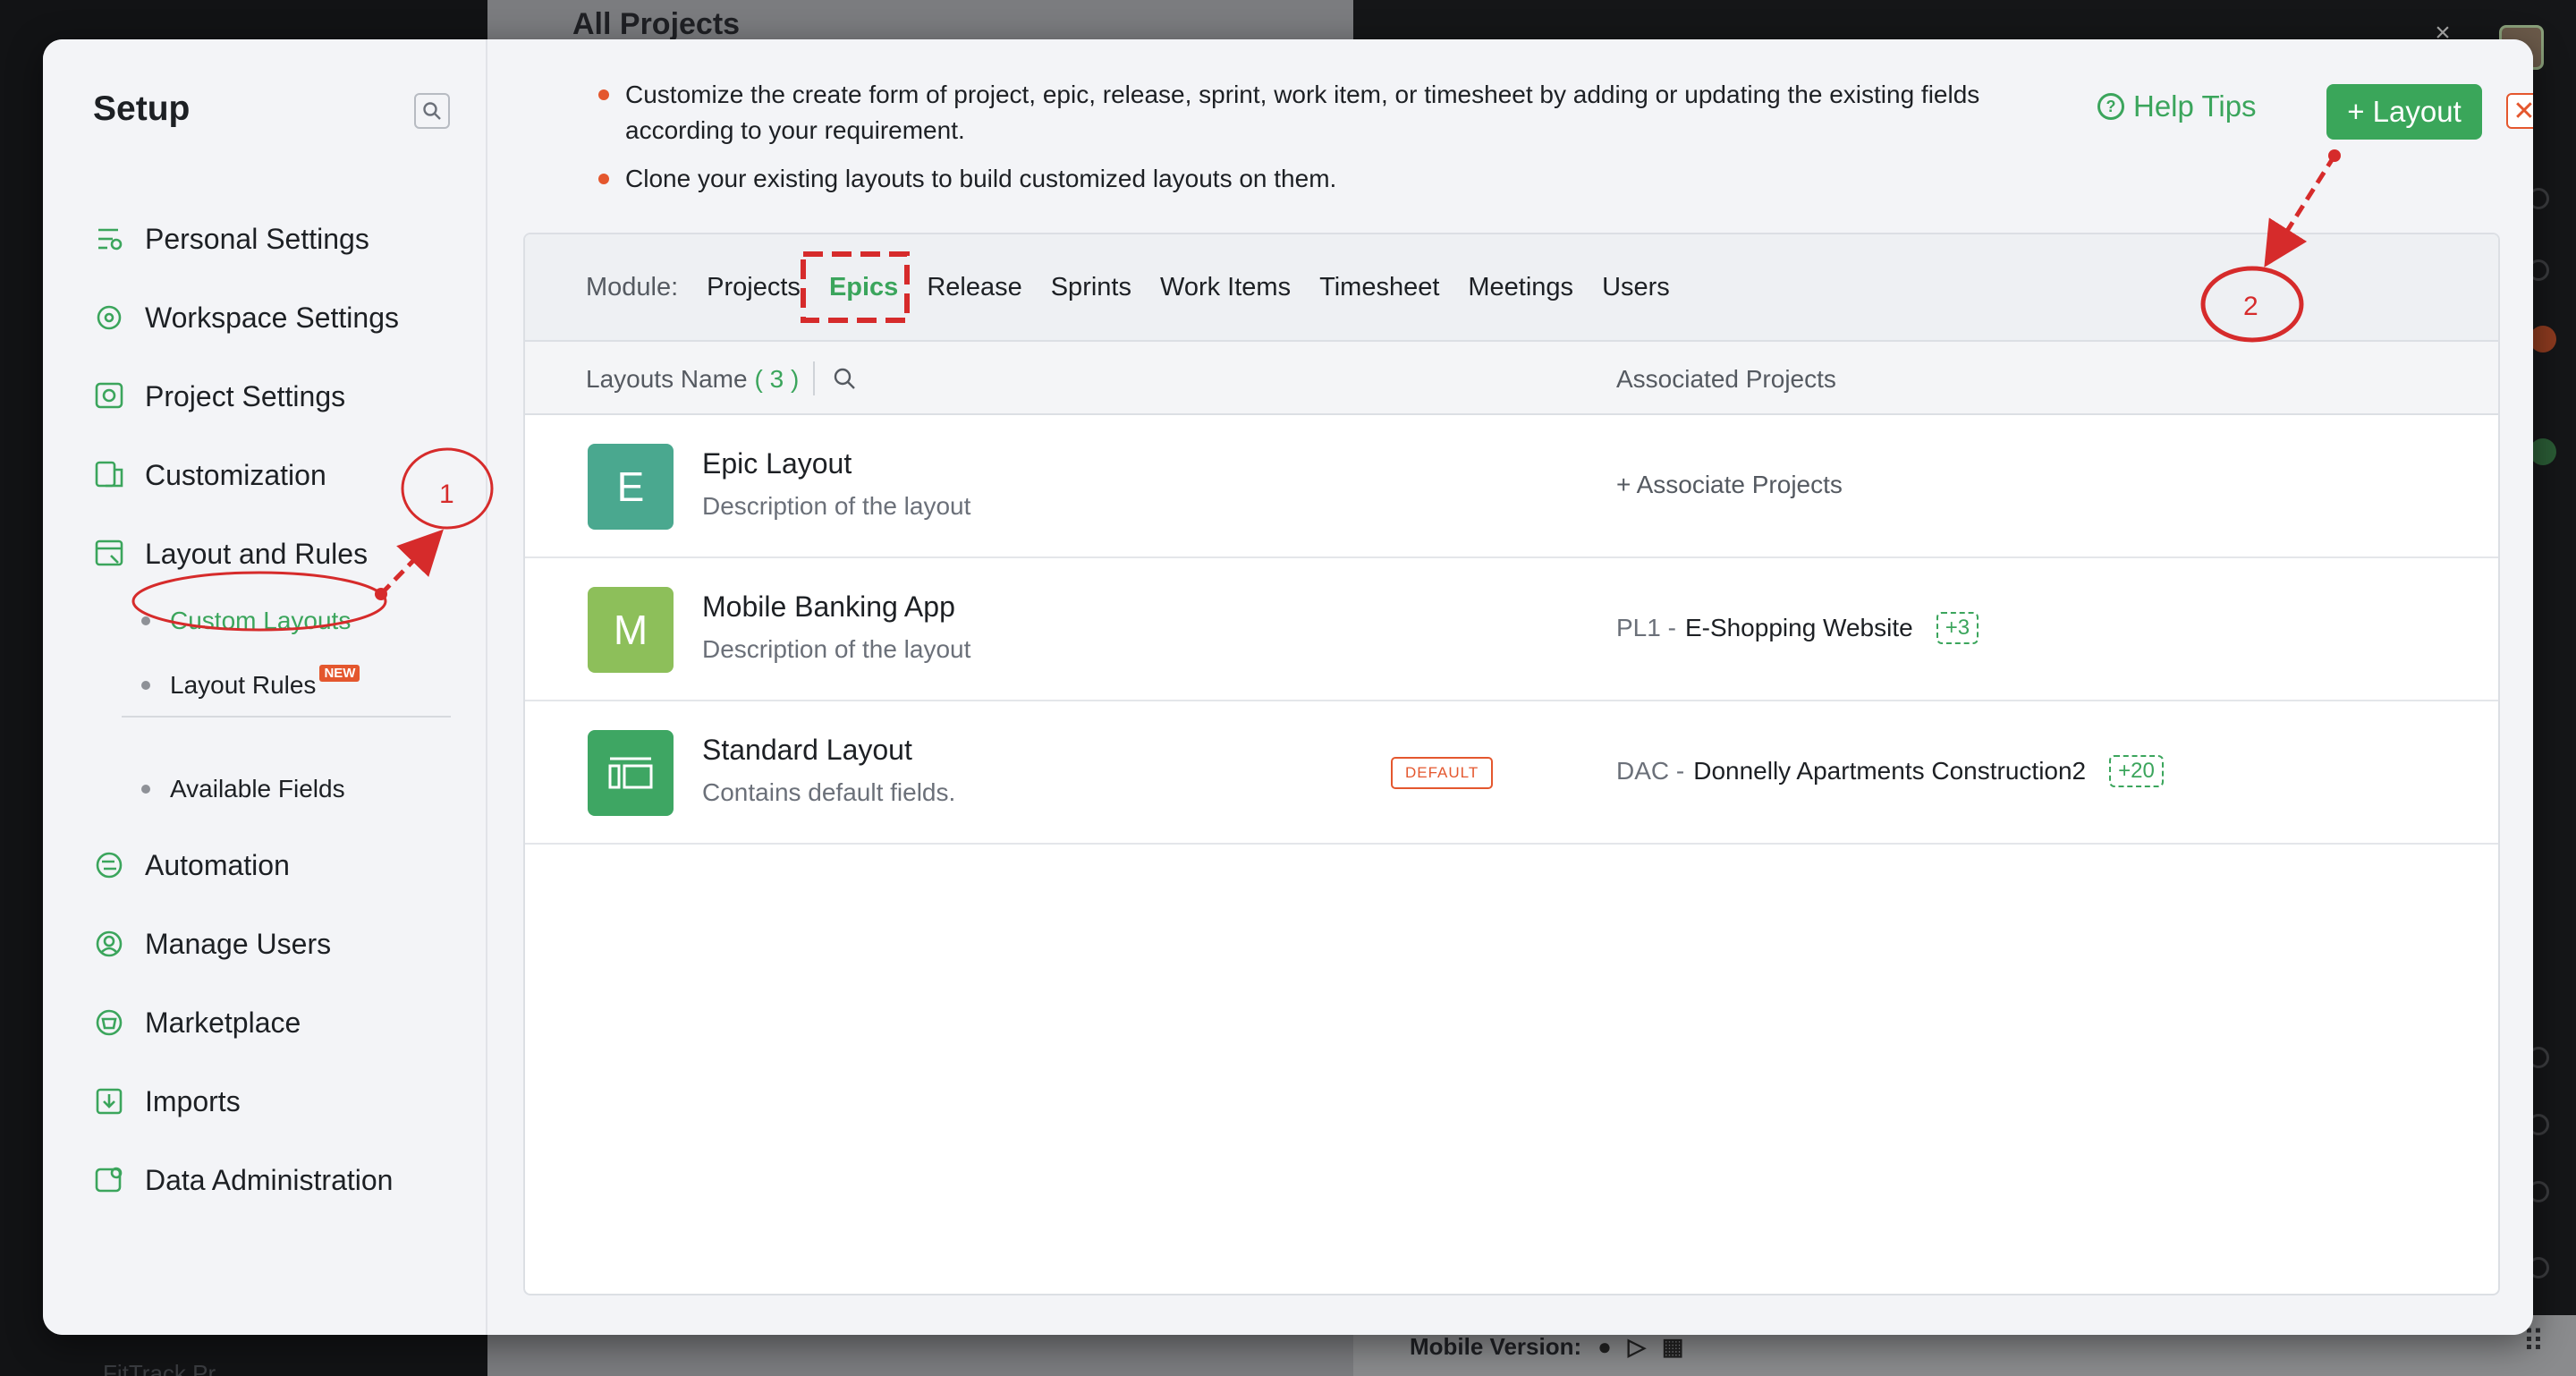 This screenshot has height=1376, width=2576. I want to click on sidebar-item-data-administration: Data Administration, so click(281, 1180).